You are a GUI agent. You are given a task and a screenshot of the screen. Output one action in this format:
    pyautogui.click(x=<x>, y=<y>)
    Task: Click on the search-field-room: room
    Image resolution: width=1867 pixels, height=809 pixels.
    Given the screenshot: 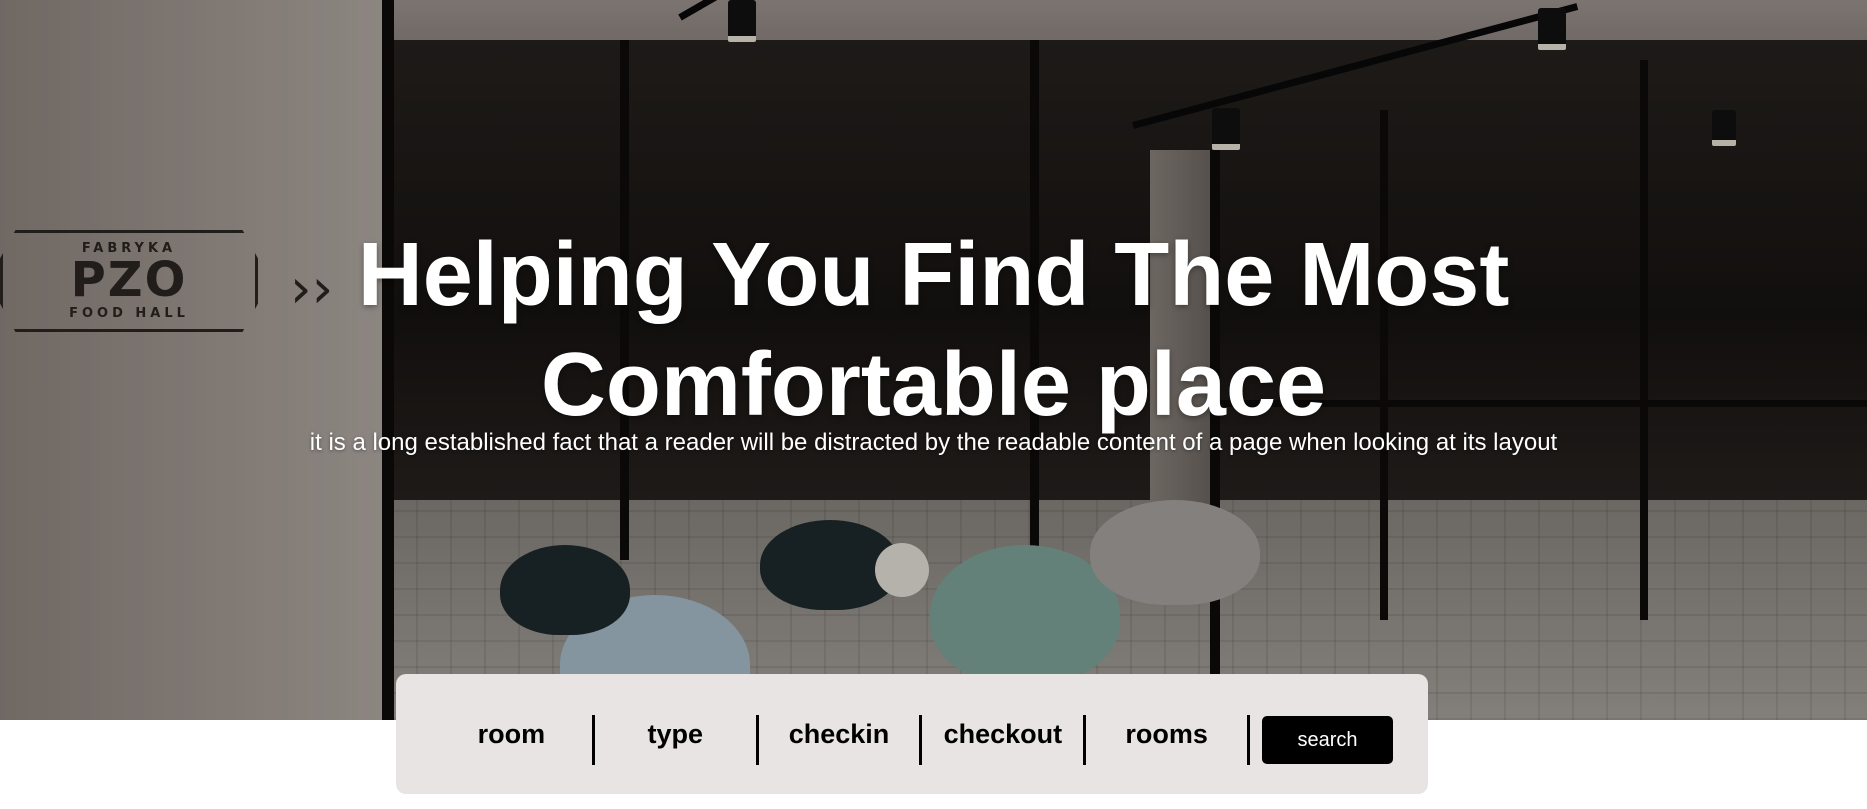 What is the action you would take?
    pyautogui.click(x=511, y=734)
    